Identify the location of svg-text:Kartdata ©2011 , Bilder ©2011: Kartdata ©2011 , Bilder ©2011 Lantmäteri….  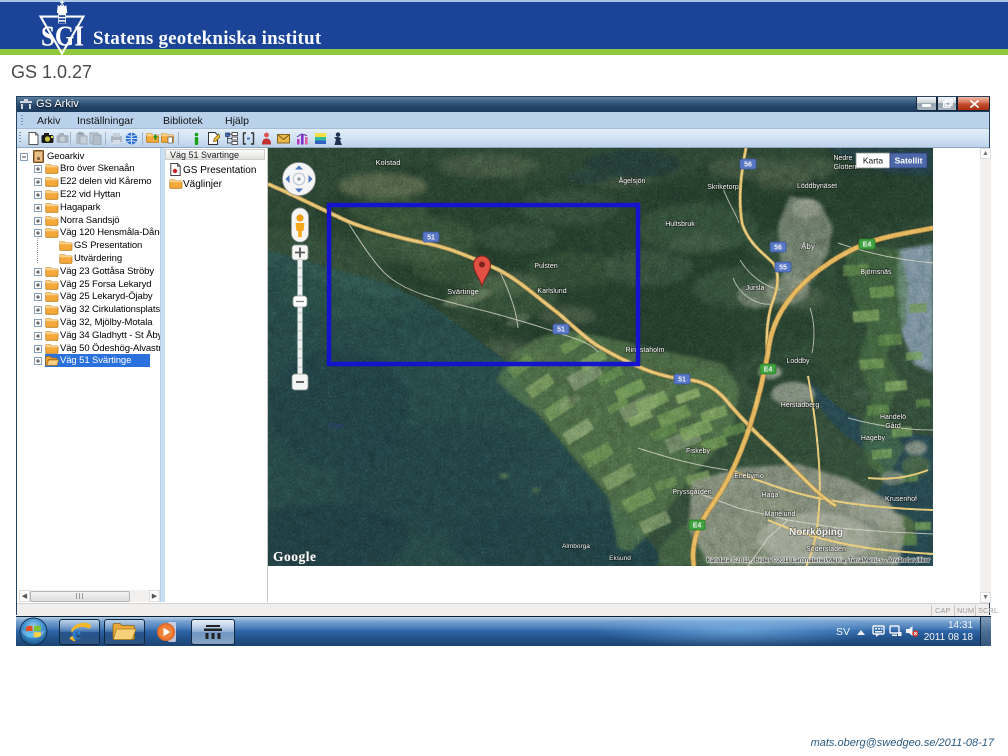
(818, 560).